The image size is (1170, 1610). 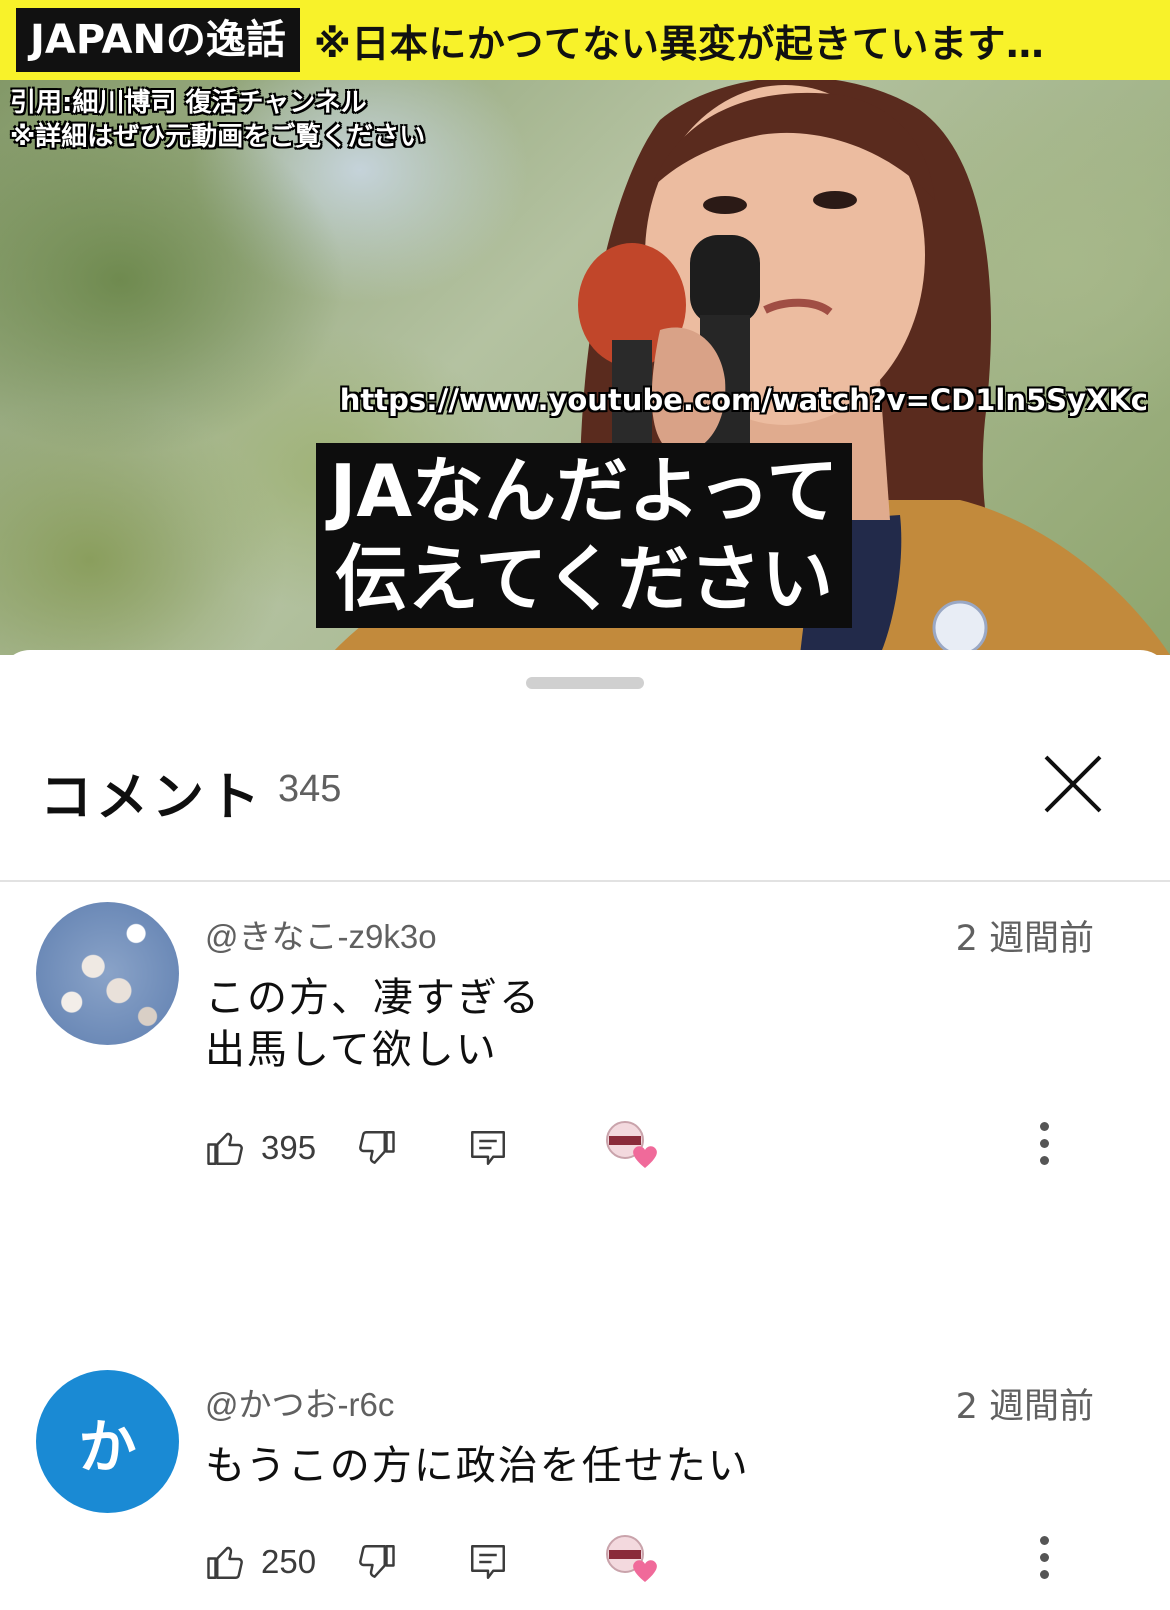 I want to click on like-button: 395, so click(x=260, y=1148).